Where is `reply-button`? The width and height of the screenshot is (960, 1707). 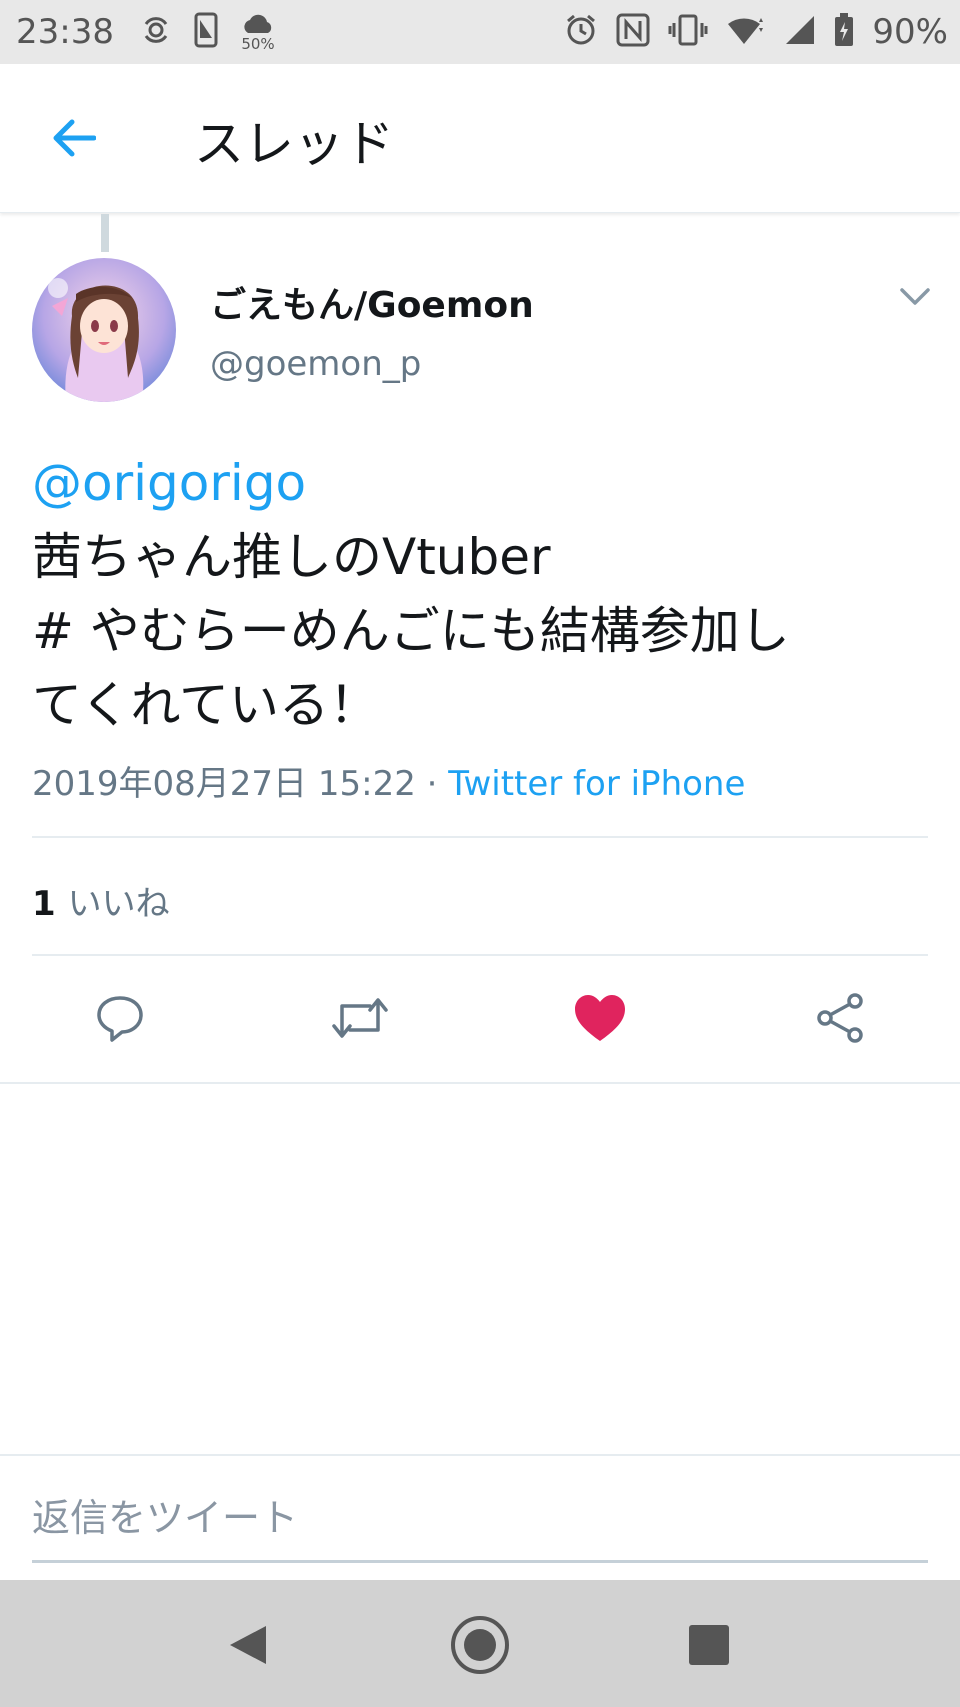 reply-button is located at coordinates (120, 1018).